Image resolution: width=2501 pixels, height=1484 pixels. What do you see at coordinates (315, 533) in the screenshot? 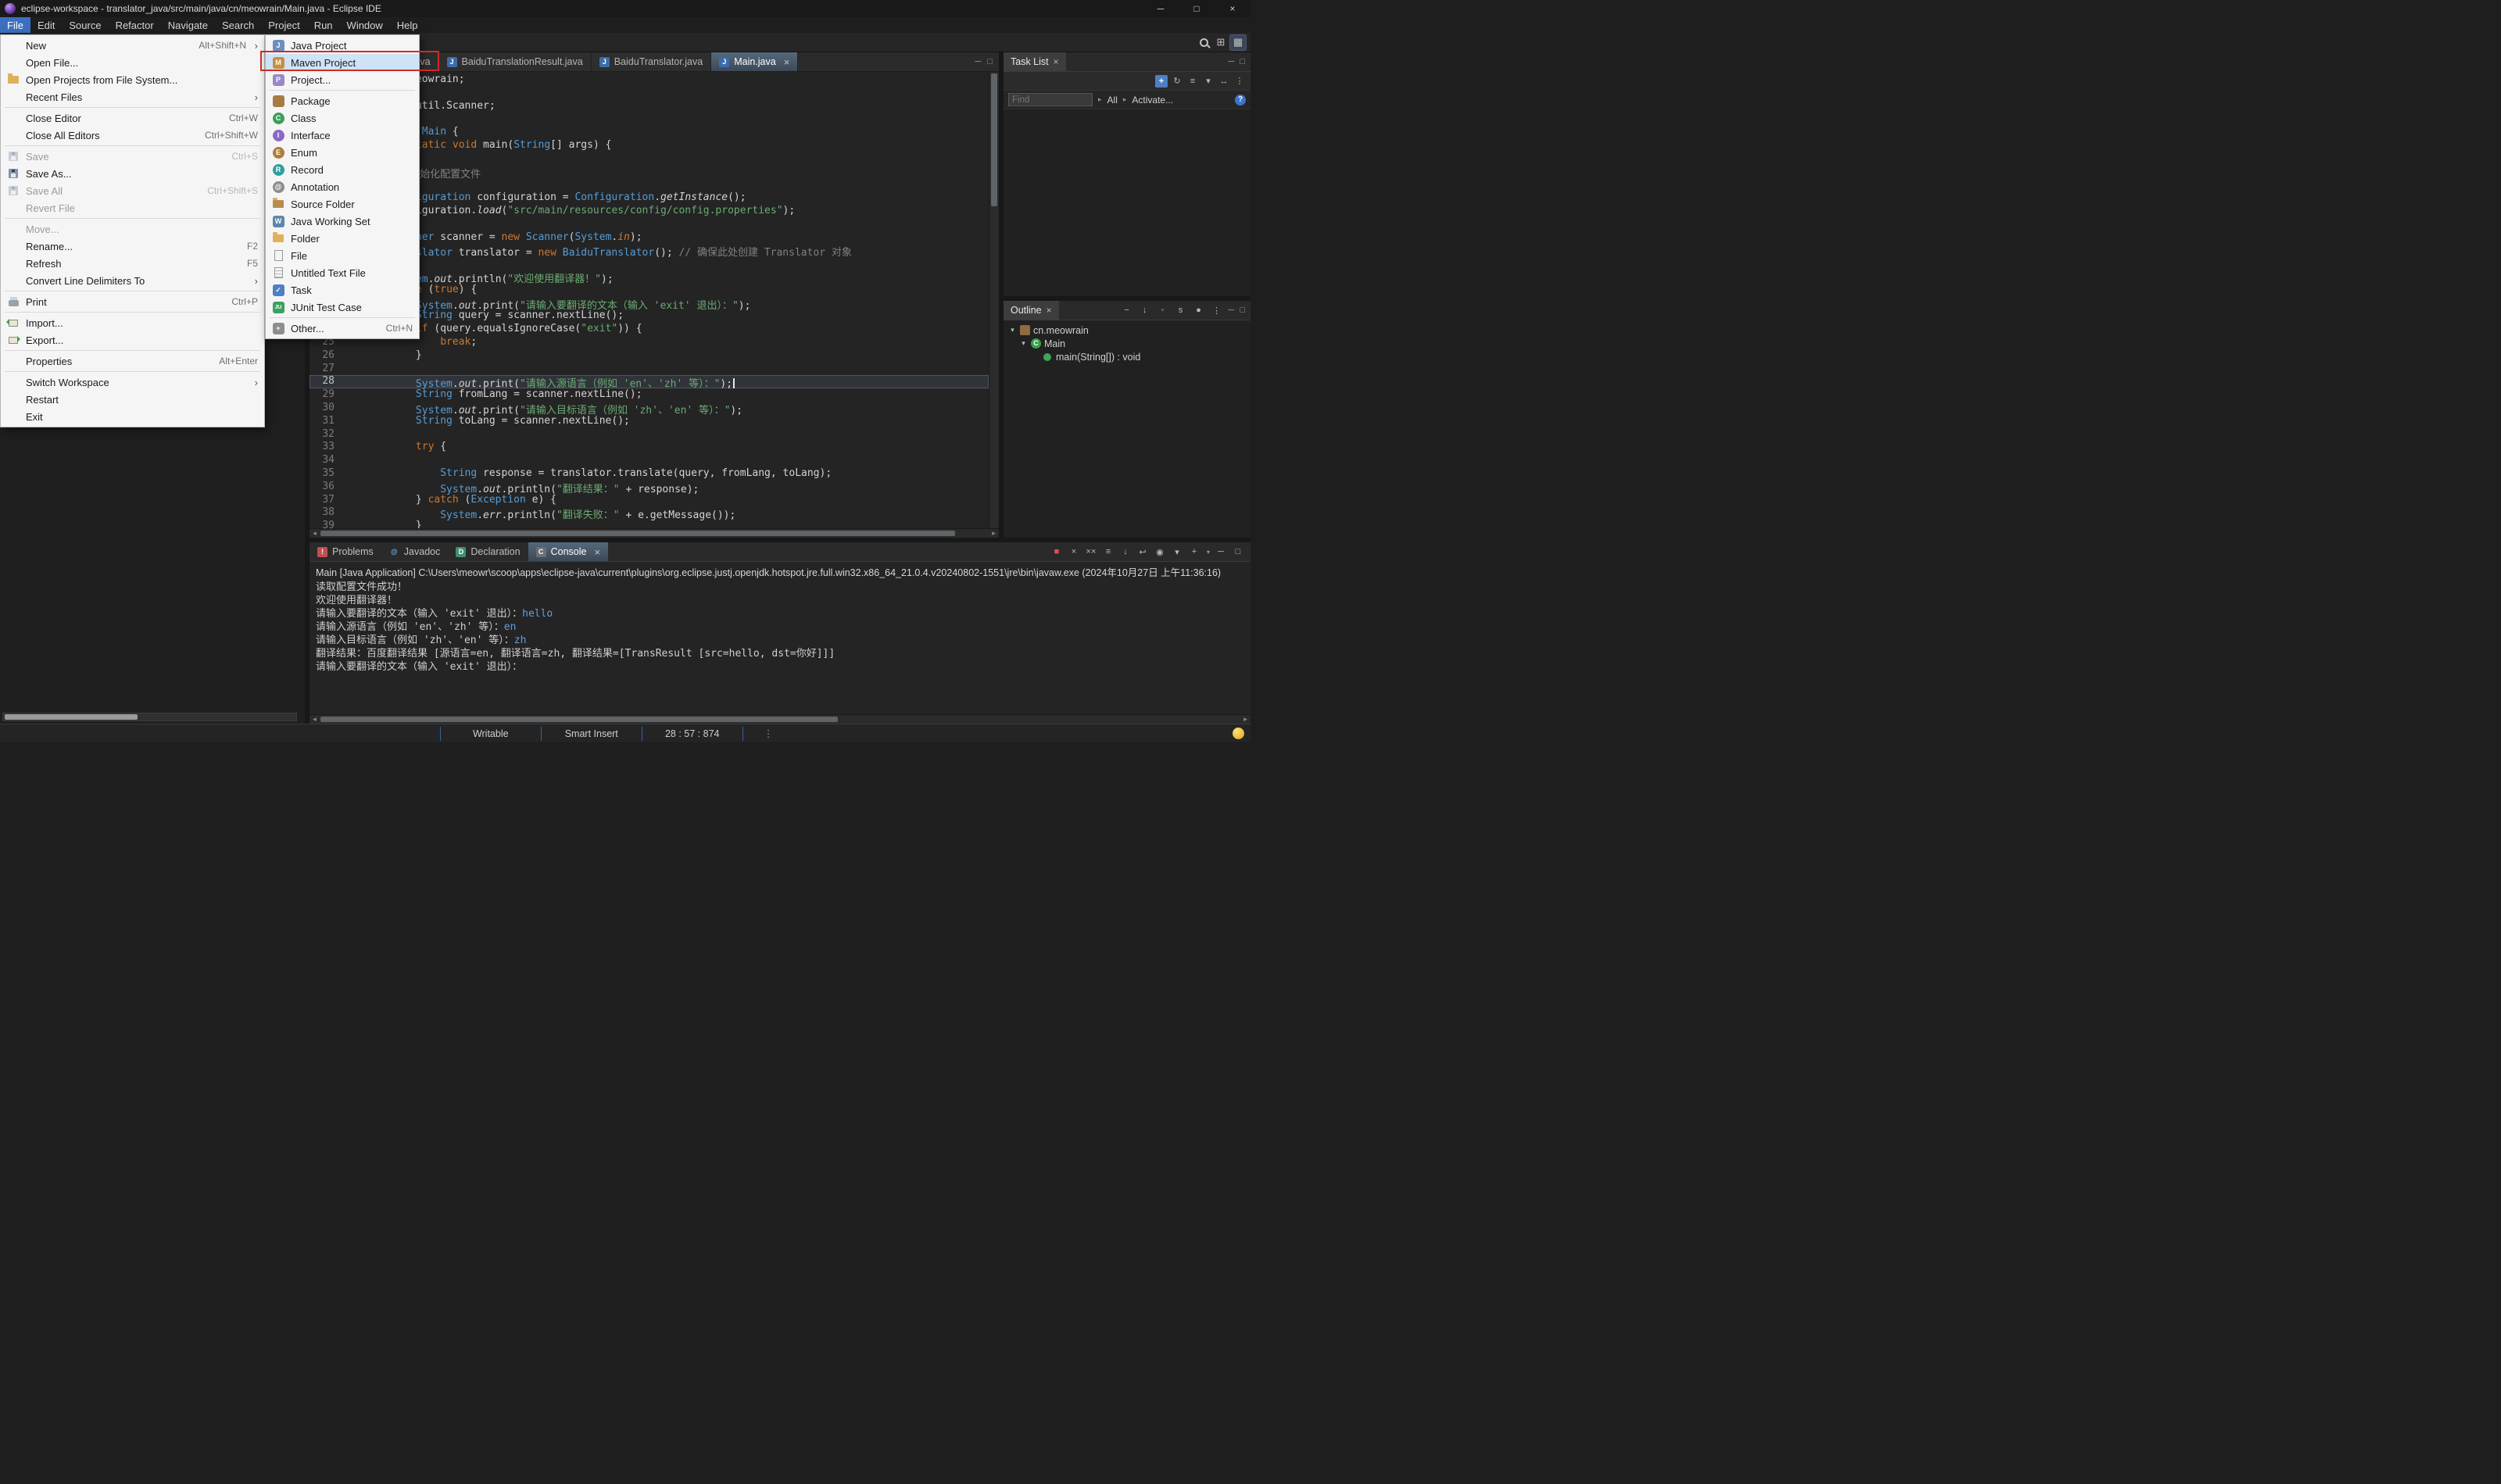
I see `scroll-left-icon: ◂` at bounding box center [315, 533].